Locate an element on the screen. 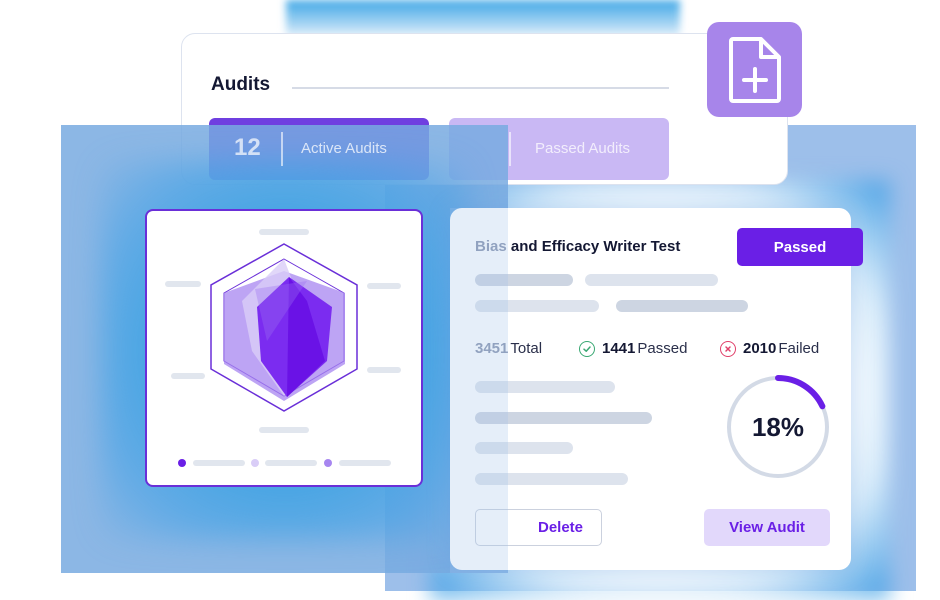 This screenshot has height=600, width=940. stat-passed-value: 1441 is located at coordinates (619, 348).